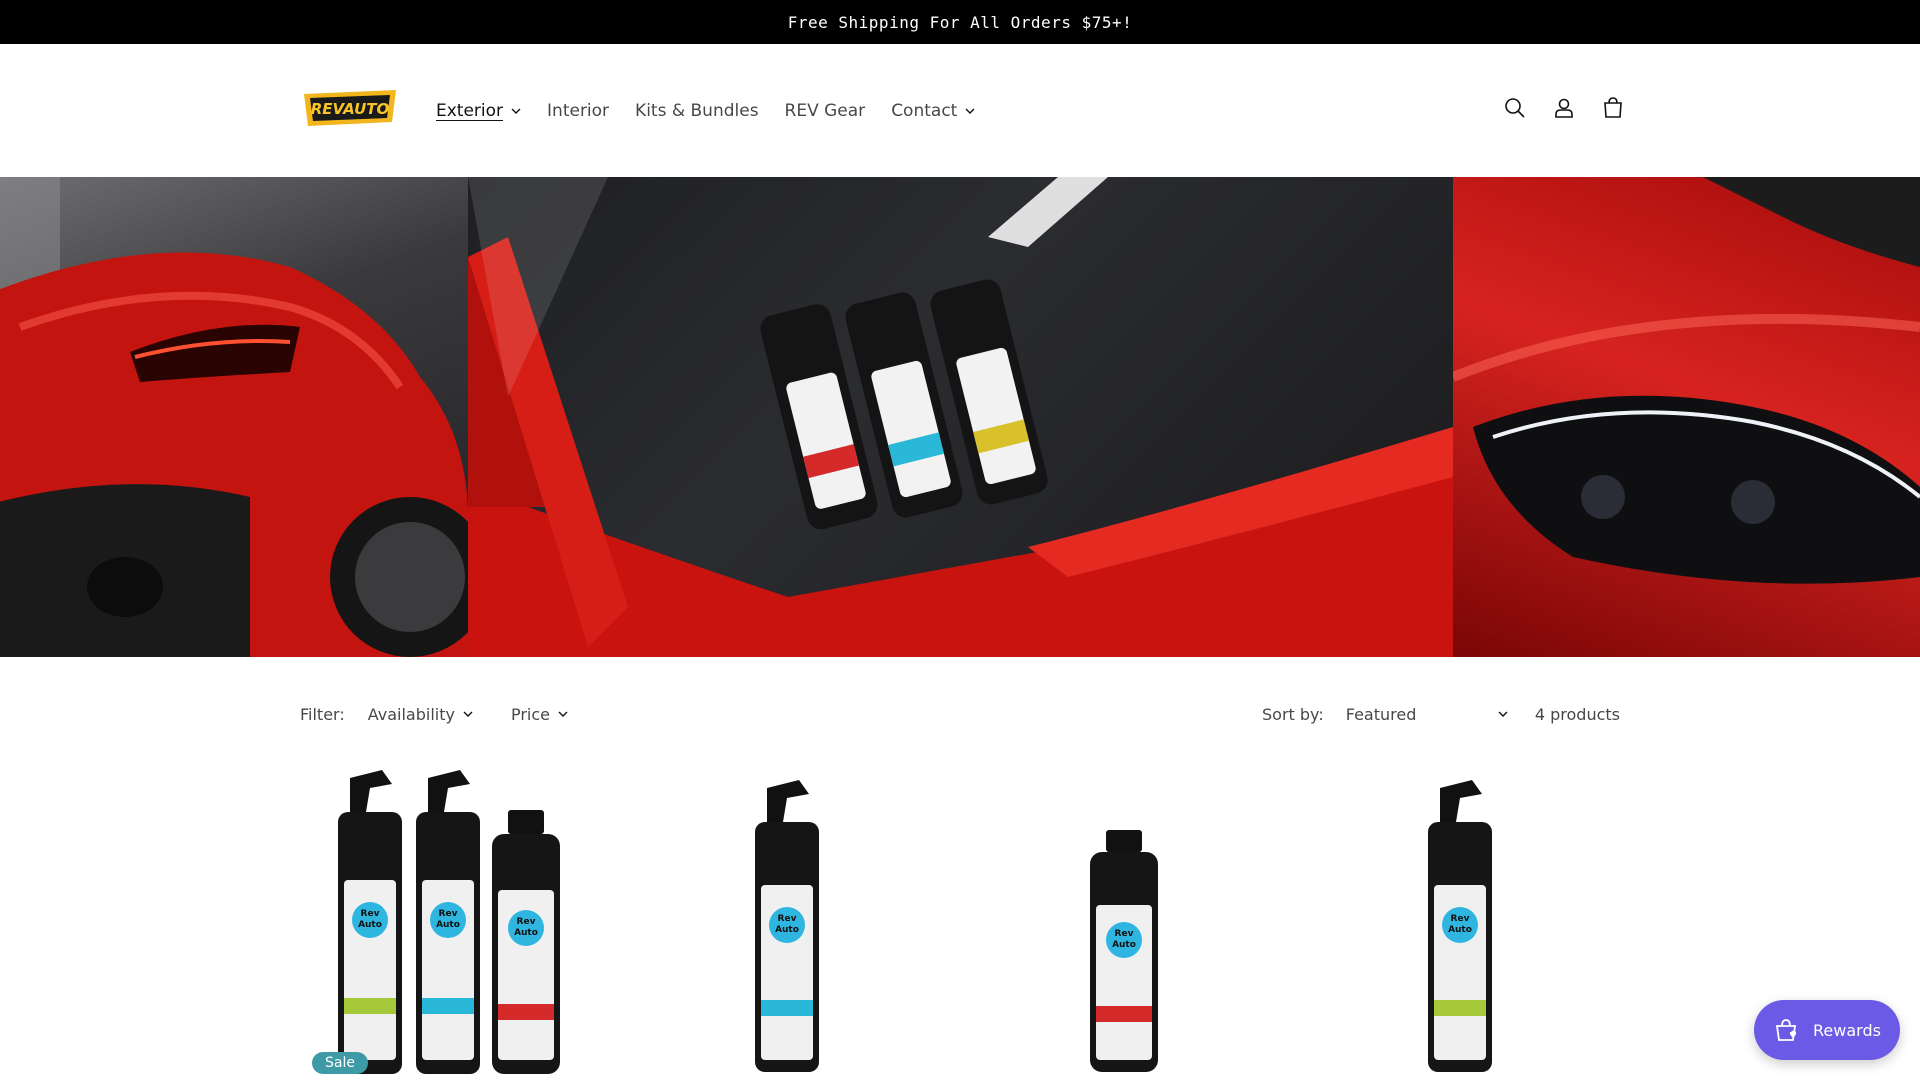 This screenshot has width=1920, height=1084. What do you see at coordinates (1847, 1030) in the screenshot?
I see `rewards-label: Rewards` at bounding box center [1847, 1030].